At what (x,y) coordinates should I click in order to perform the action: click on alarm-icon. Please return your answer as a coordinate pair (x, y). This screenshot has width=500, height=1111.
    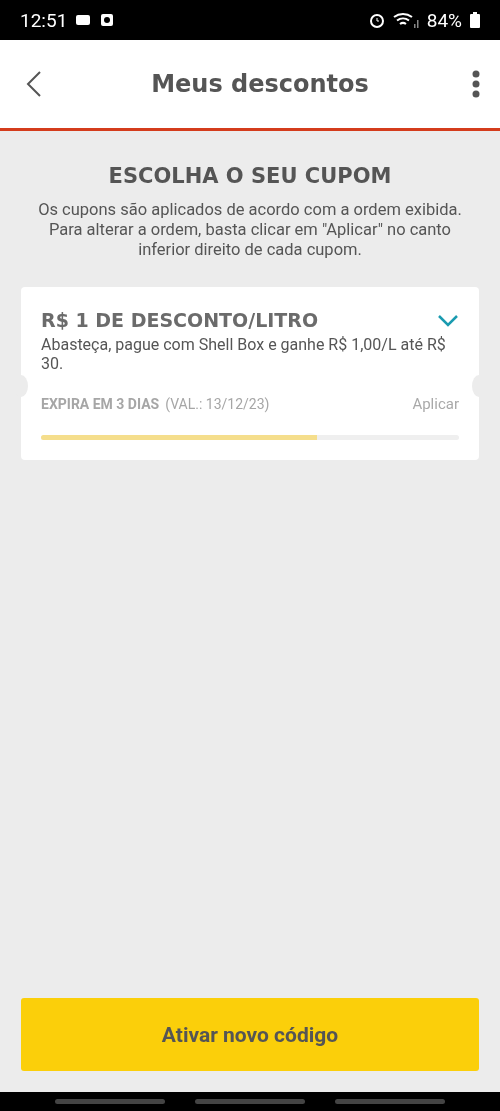
    Looking at the image, I should click on (376, 20).